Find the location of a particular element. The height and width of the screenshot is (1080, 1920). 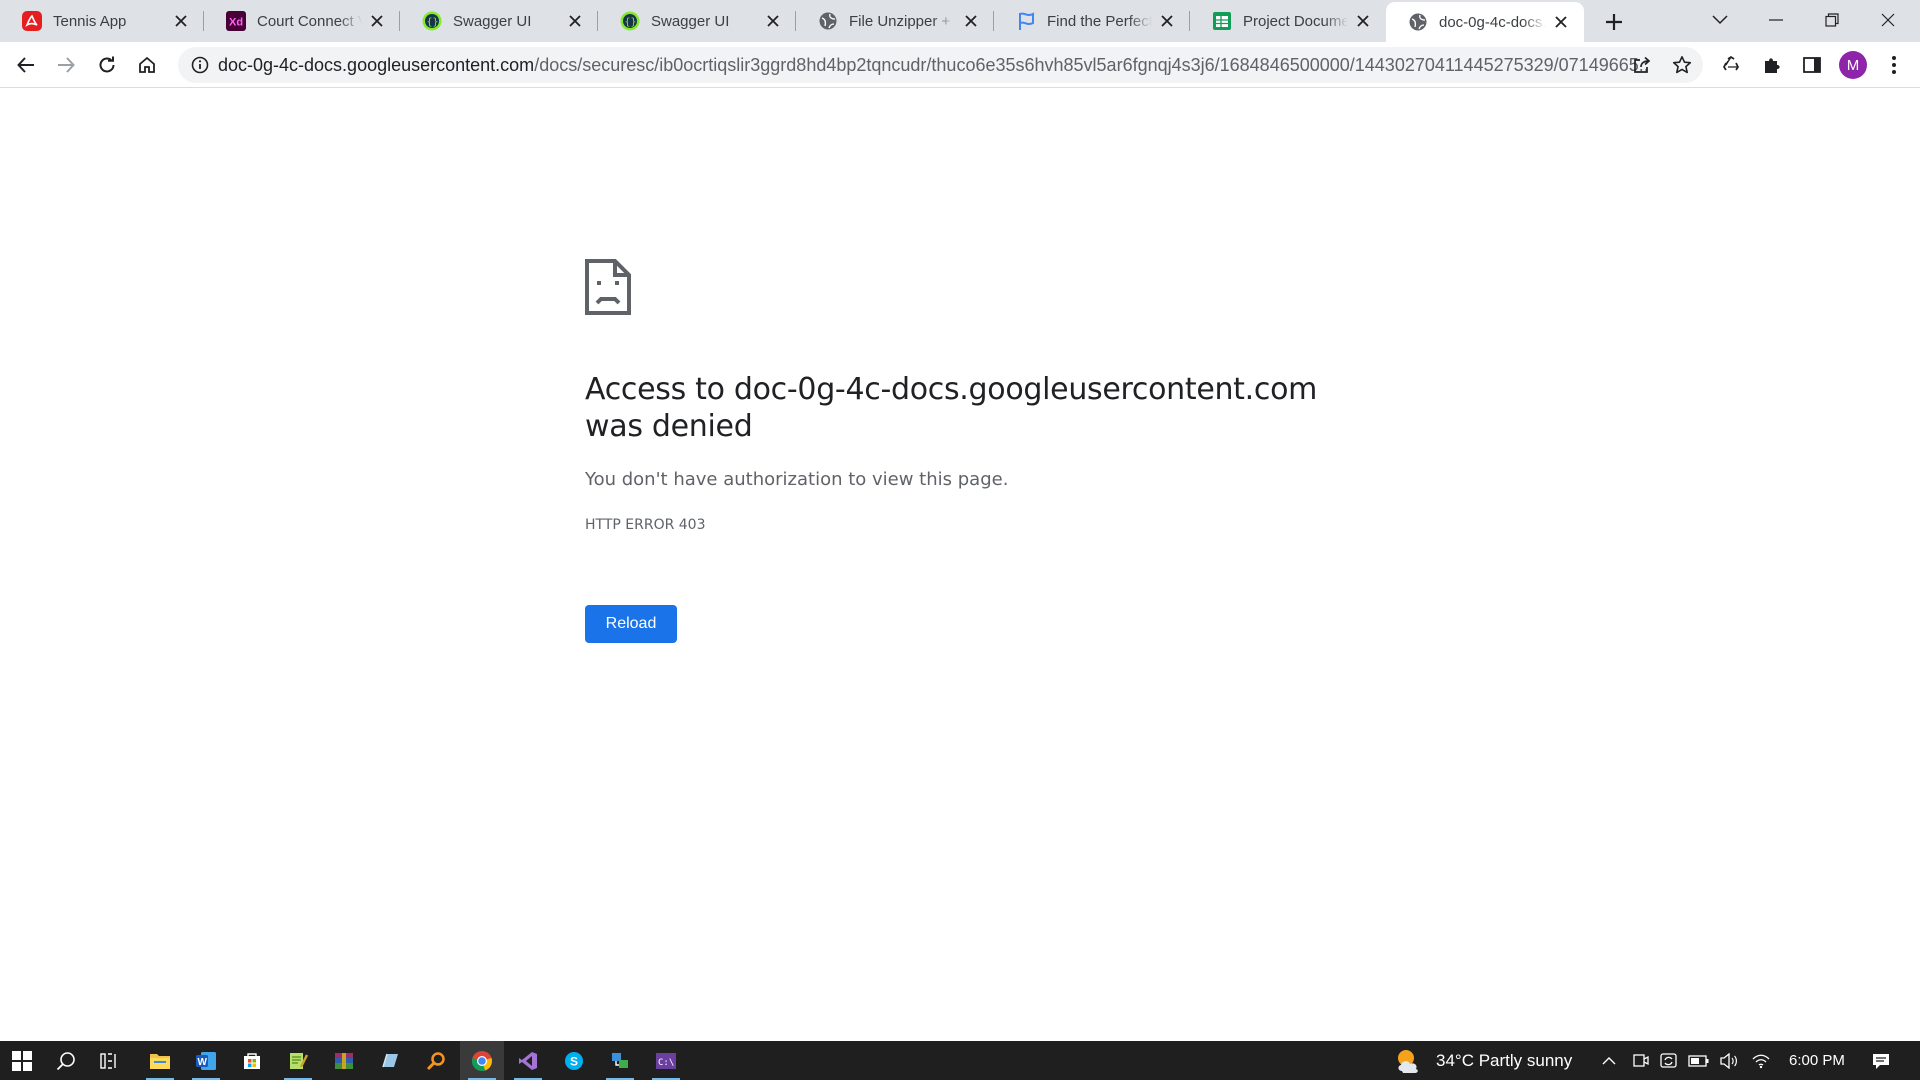

reload-toolbar-button is located at coordinates (107, 65).